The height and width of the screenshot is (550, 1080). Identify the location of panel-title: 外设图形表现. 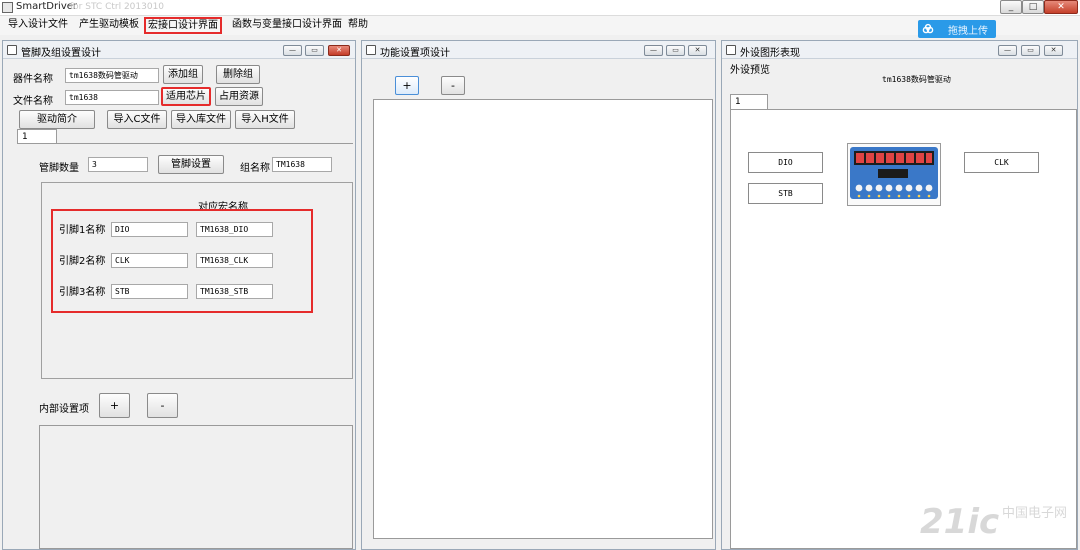
(770, 53).